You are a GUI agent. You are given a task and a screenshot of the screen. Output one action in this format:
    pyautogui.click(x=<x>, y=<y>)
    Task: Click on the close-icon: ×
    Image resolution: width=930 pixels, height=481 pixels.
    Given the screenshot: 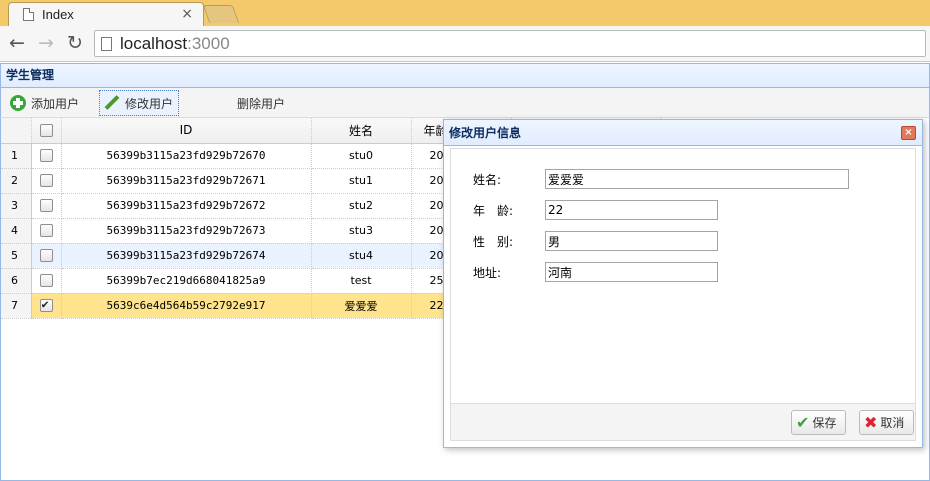 What is the action you would take?
    pyautogui.click(x=908, y=133)
    